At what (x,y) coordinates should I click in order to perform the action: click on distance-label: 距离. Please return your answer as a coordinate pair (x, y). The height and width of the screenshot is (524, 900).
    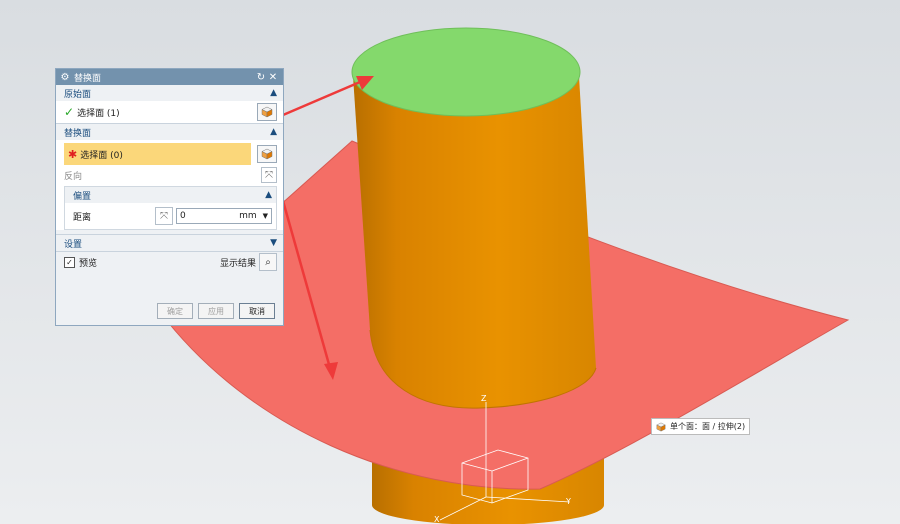
    Looking at the image, I should click on (82, 217).